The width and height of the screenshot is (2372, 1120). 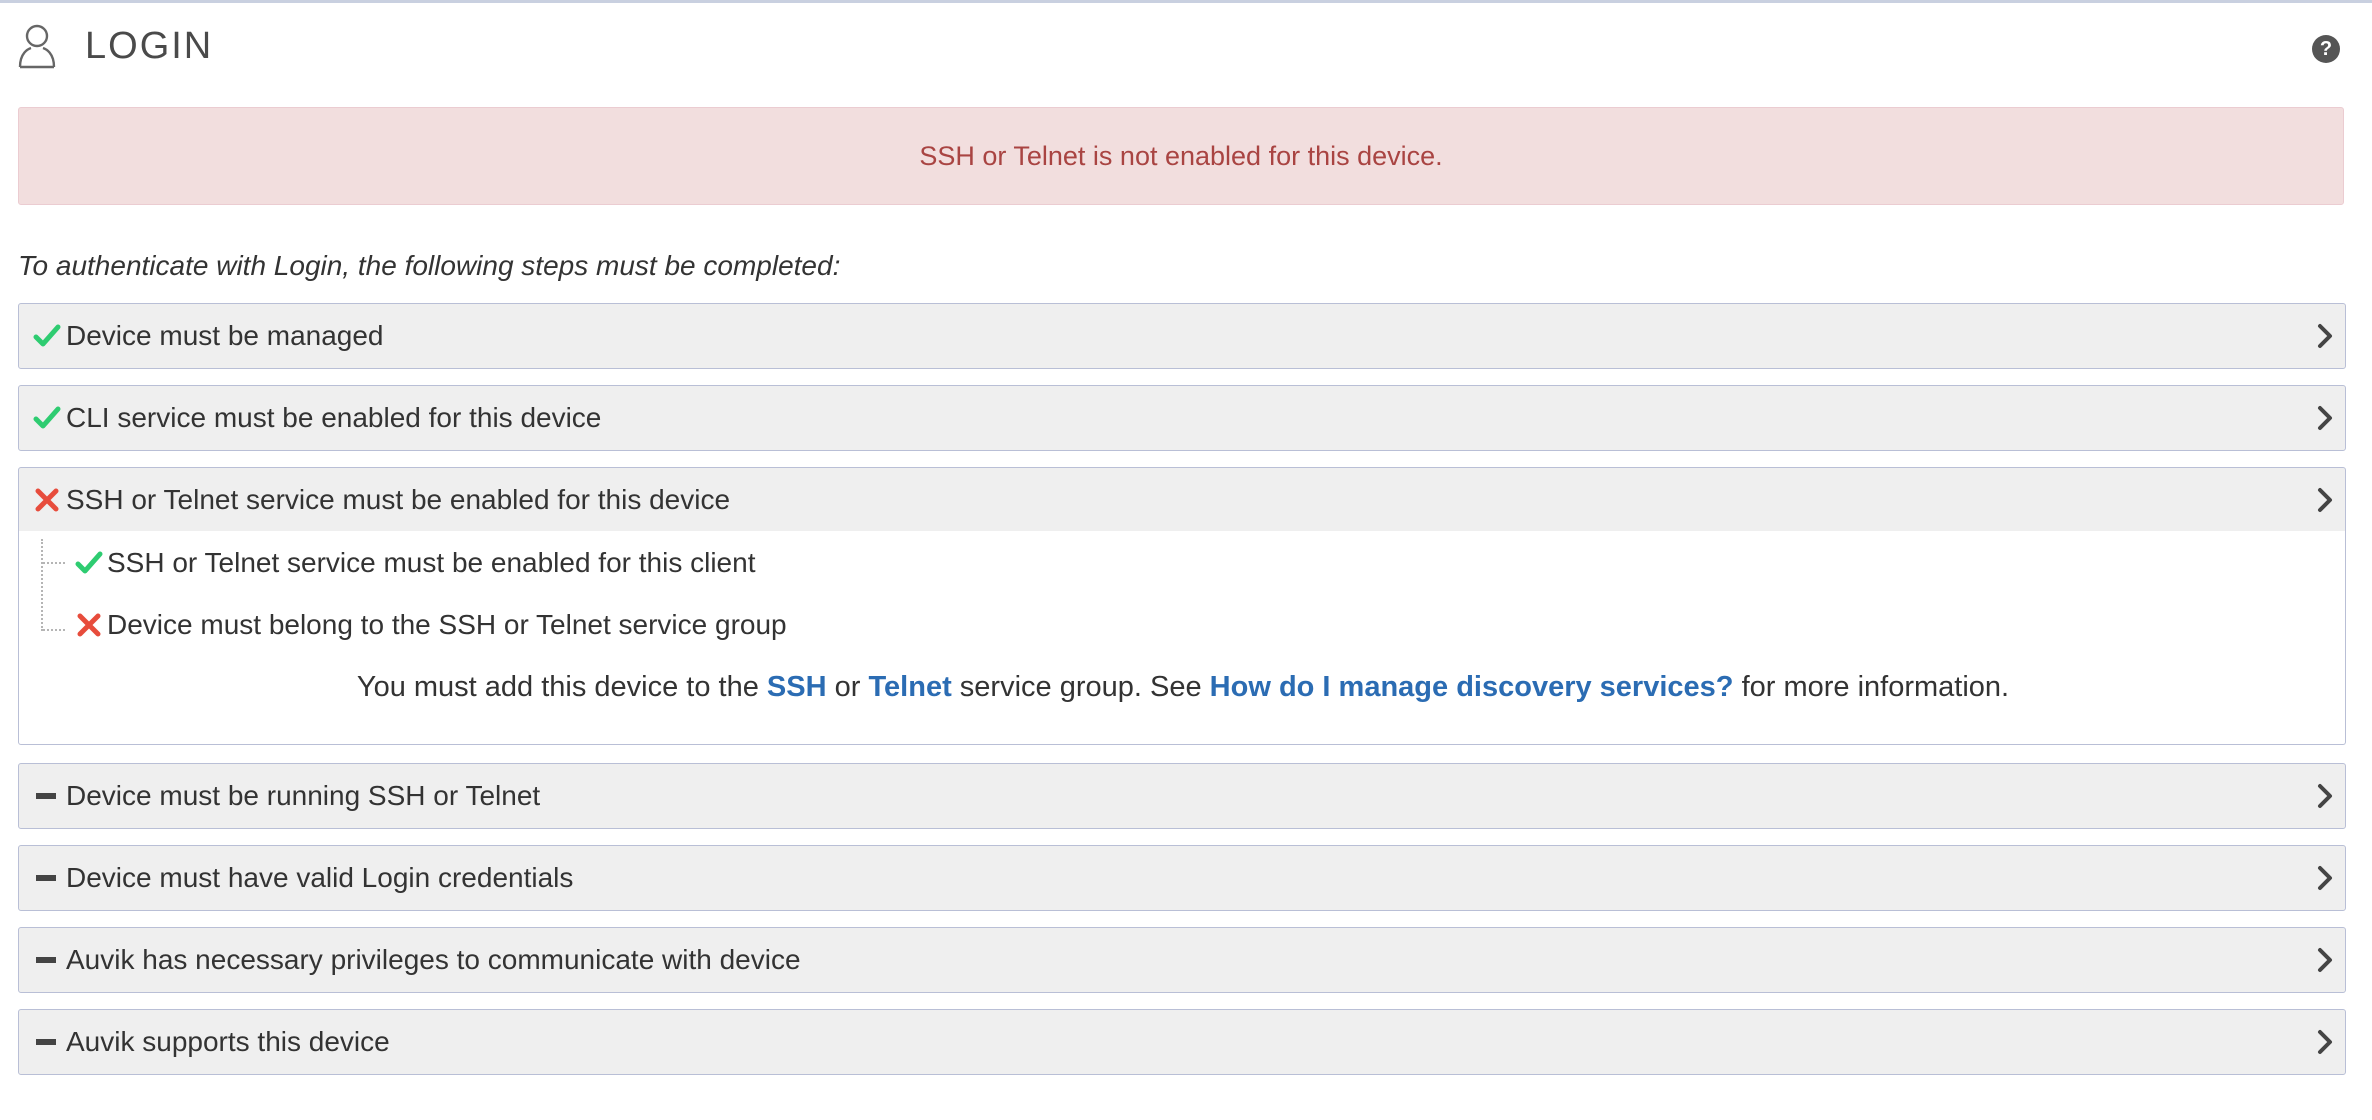 What do you see at coordinates (1182, 336) in the screenshot?
I see `step-device-managed: Device must be managed` at bounding box center [1182, 336].